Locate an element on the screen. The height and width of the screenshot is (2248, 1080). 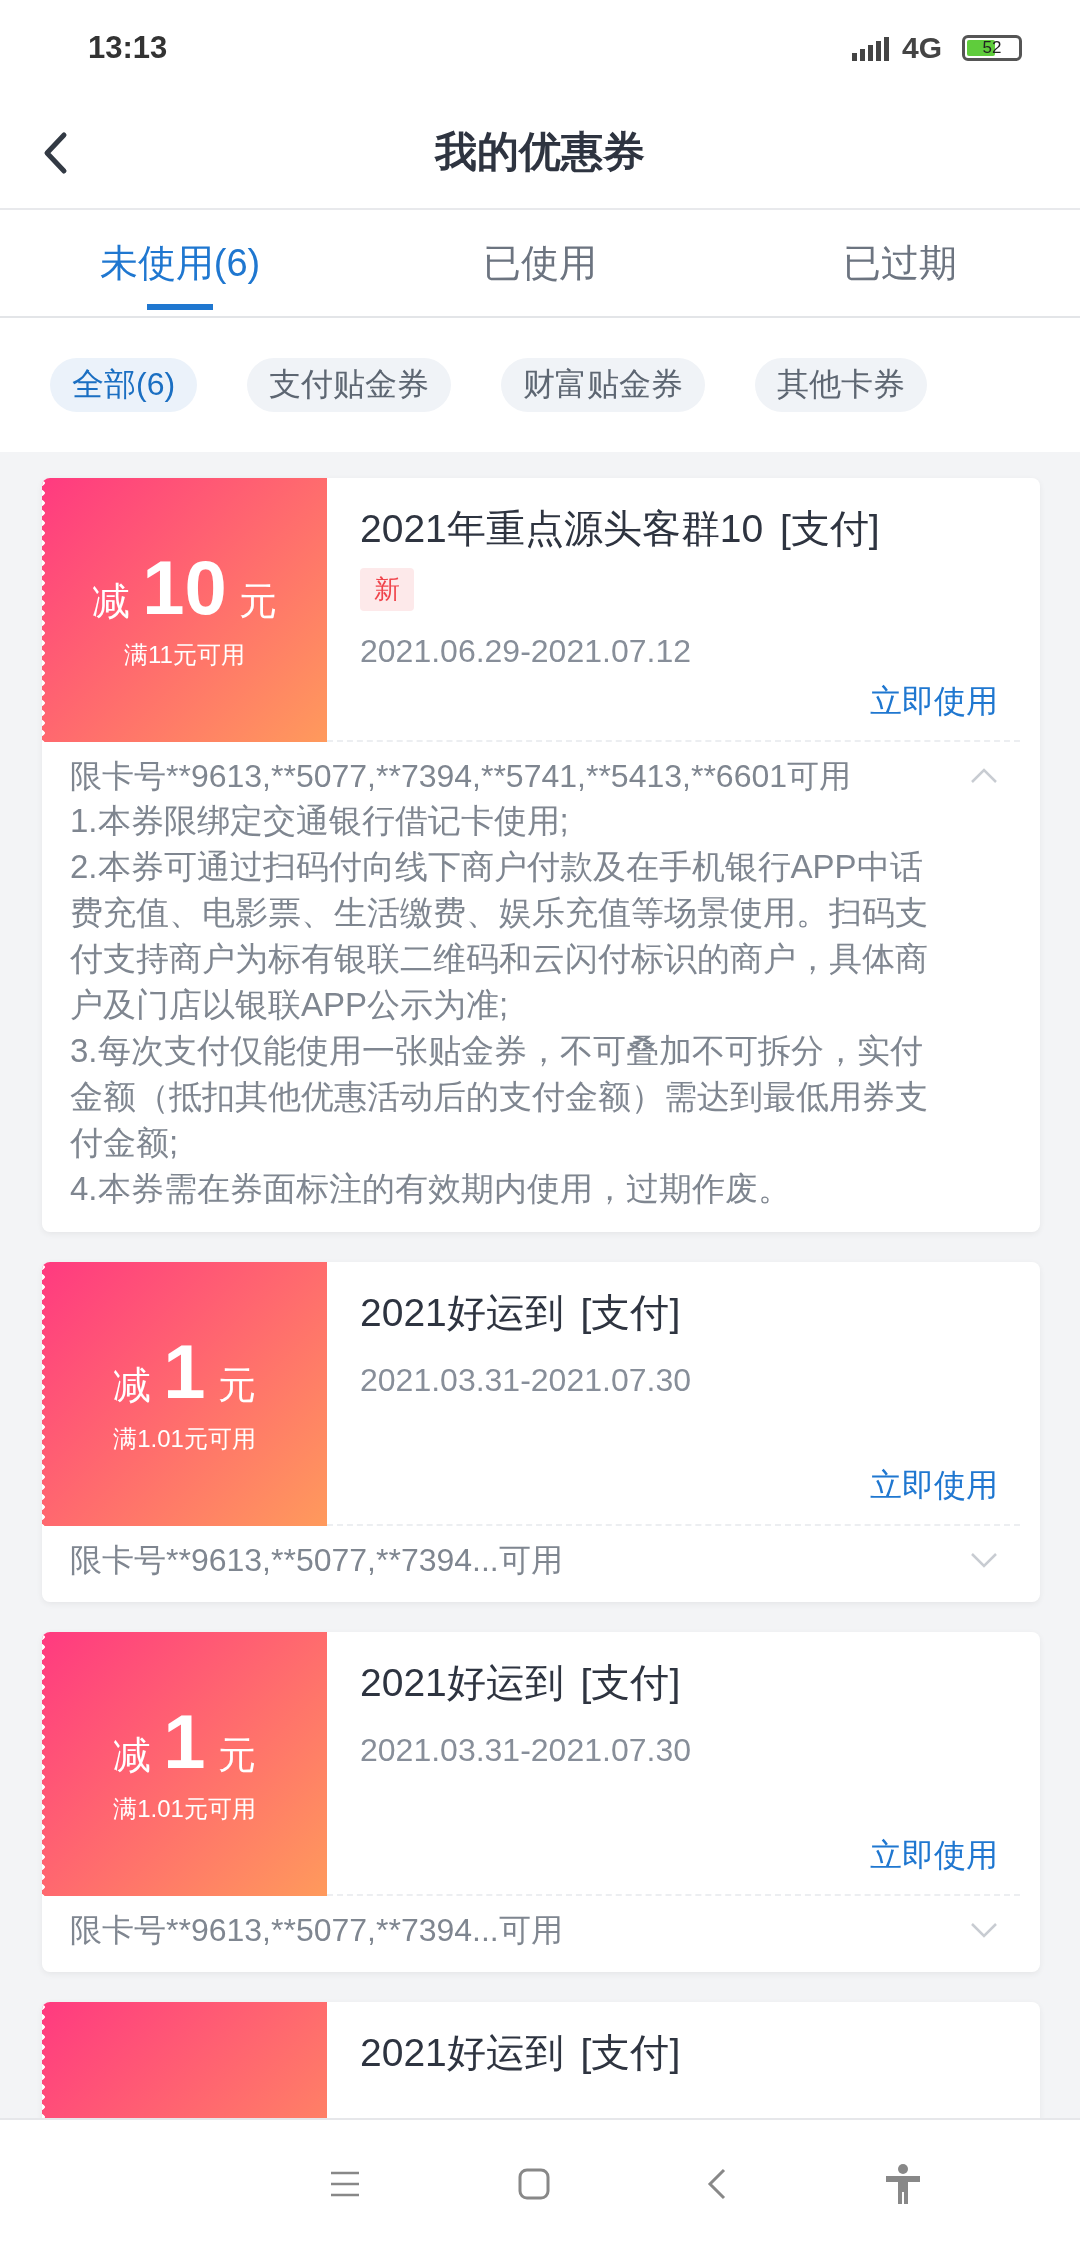
status-time: 13:13 is located at coordinates (128, 47).